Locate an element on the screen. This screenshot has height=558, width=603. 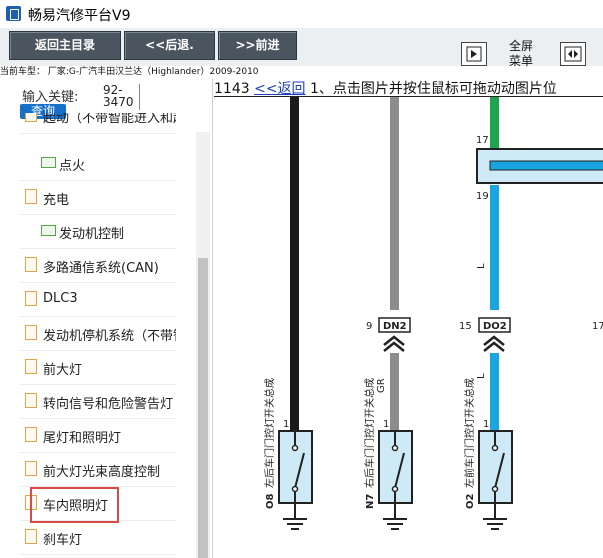
tree-item: 转向信号和危险警告灯 is located at coordinates (98, 402).